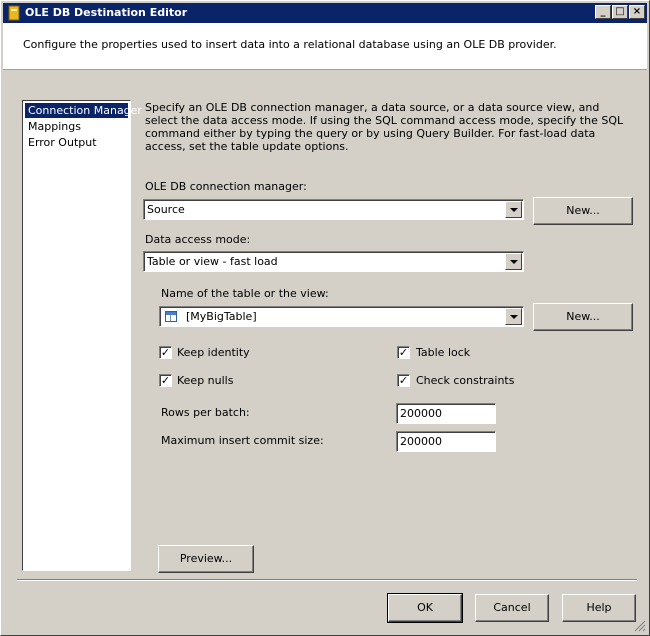 The width and height of the screenshot is (650, 636). What do you see at coordinates (198, 239) in the screenshot?
I see `access-mode-label: Data access mode:` at bounding box center [198, 239].